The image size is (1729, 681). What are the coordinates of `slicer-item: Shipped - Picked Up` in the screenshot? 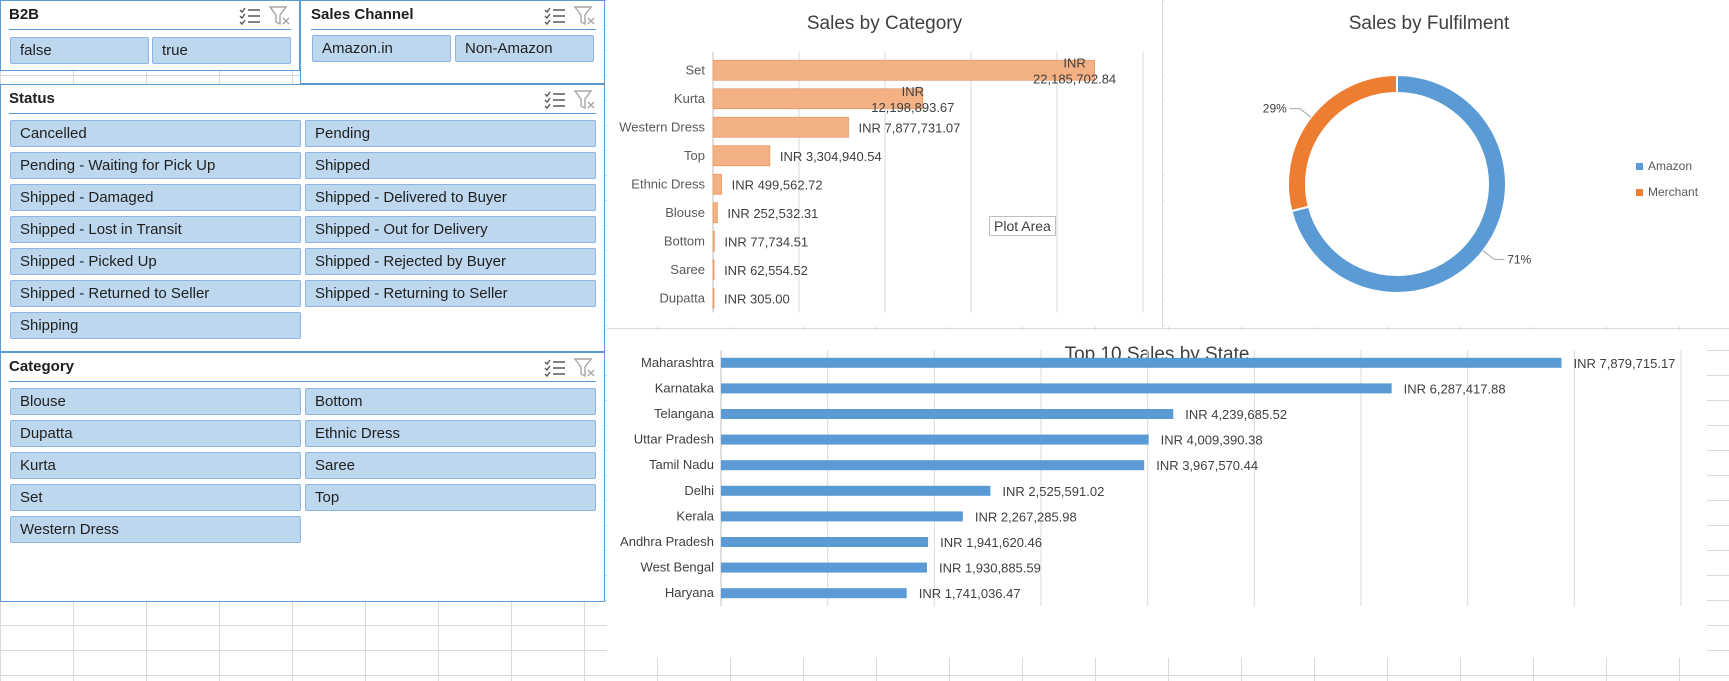 It's located at (155, 261).